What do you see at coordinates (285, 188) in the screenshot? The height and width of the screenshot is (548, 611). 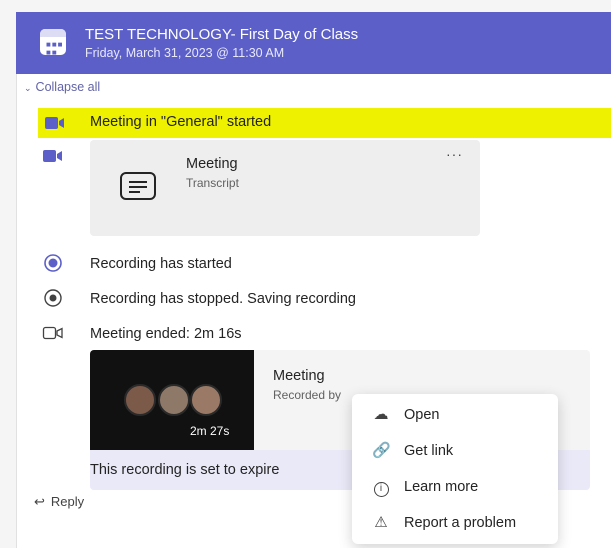 I see `transcript-card: Meeting Transcript ···` at bounding box center [285, 188].